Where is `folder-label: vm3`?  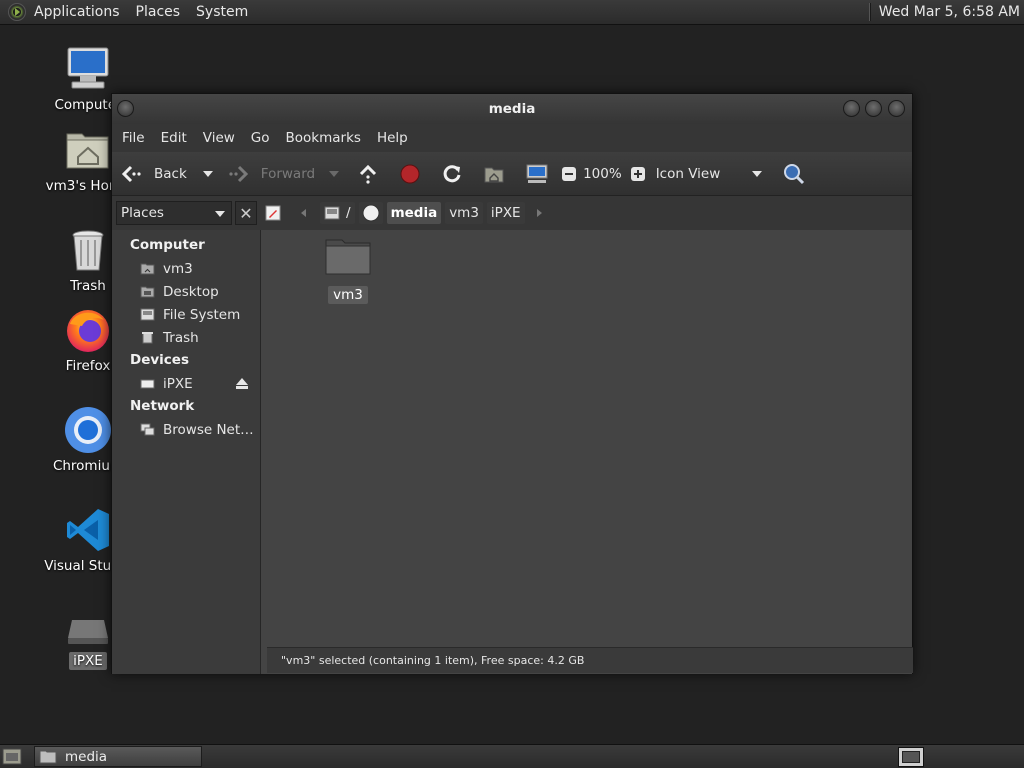
folder-label: vm3 is located at coordinates (348, 295).